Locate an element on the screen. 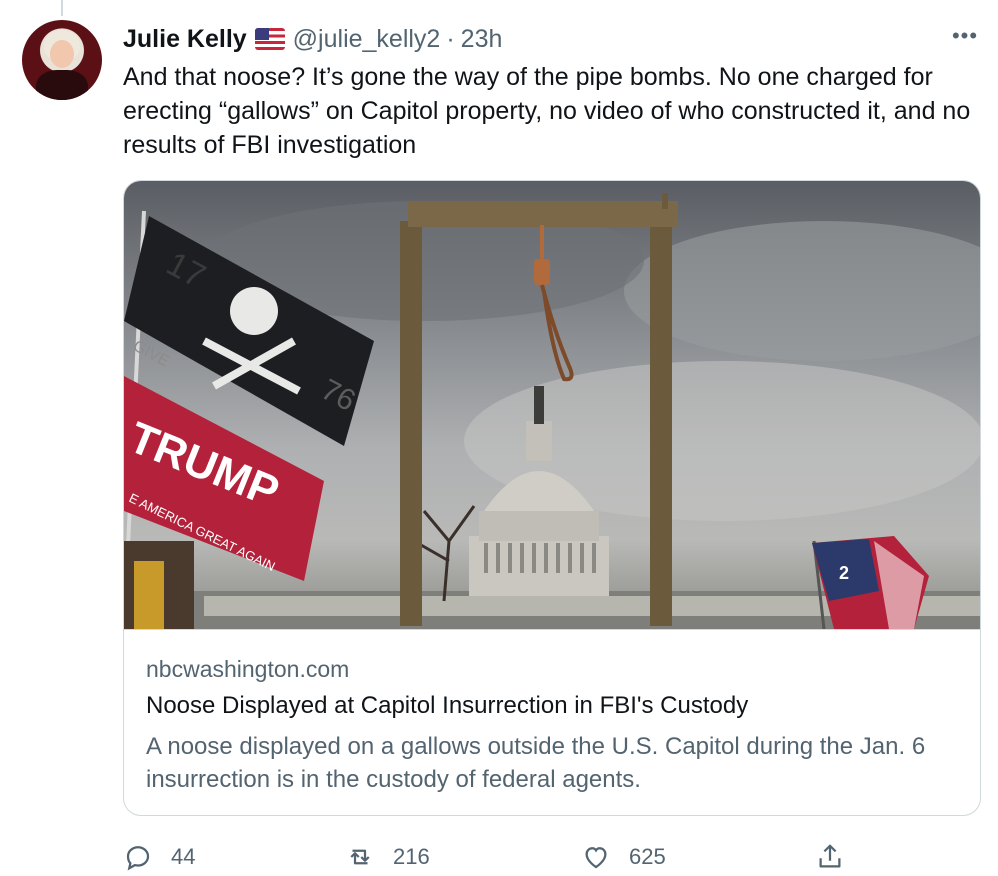  bare-tree is located at coordinates (444, 553).